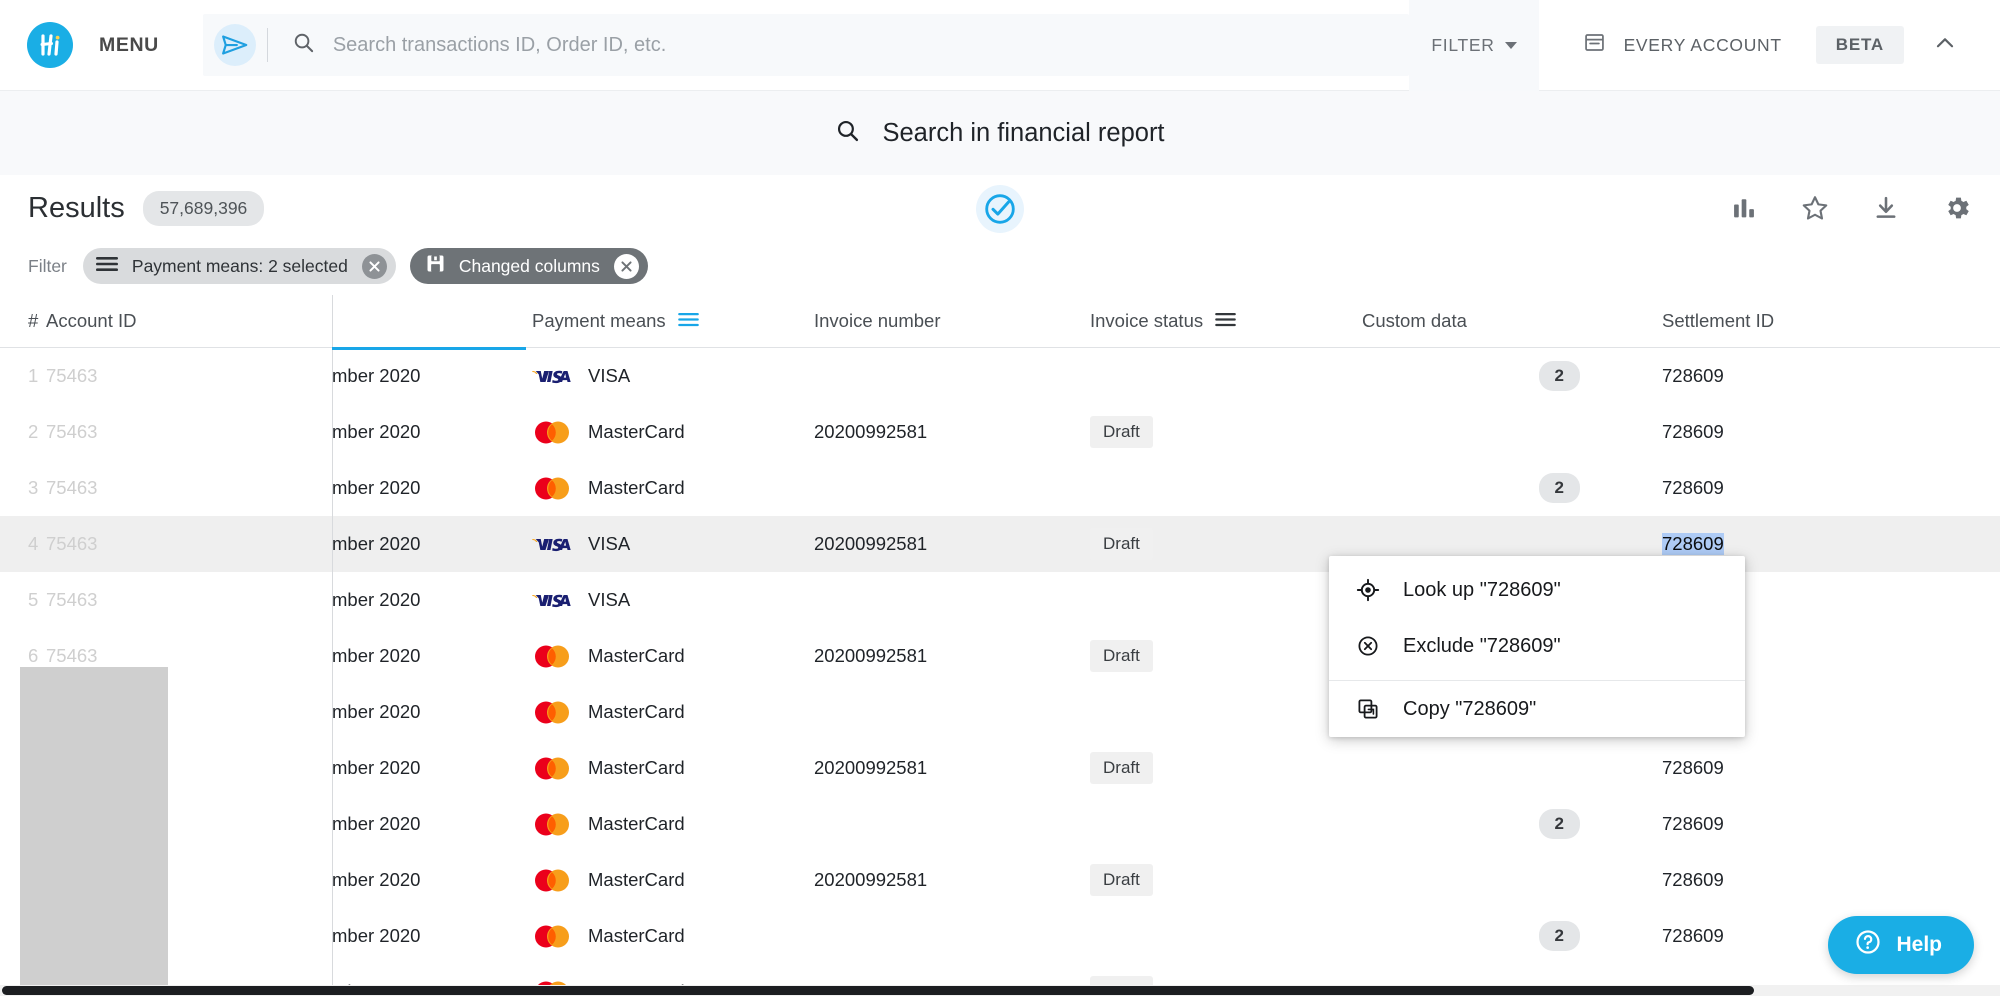 The width and height of the screenshot is (2000, 996). I want to click on horizontal-scrollbar-thumb, so click(878, 990).